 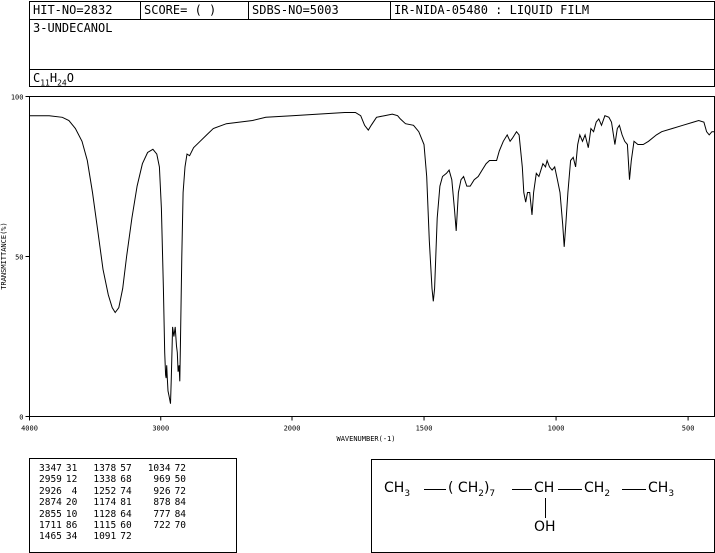 I want to click on peak-wavenumber: 722, so click(x=162, y=526).